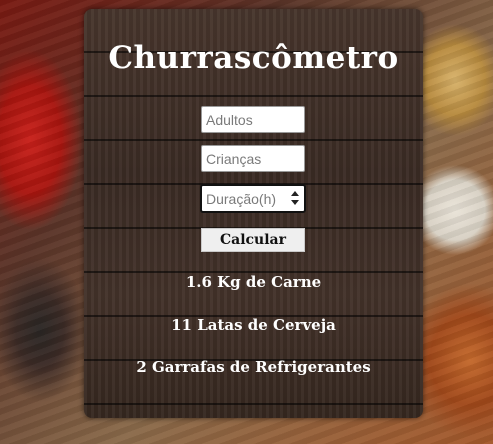  Describe the element at coordinates (253, 119) in the screenshot. I see `adultos-input` at that location.